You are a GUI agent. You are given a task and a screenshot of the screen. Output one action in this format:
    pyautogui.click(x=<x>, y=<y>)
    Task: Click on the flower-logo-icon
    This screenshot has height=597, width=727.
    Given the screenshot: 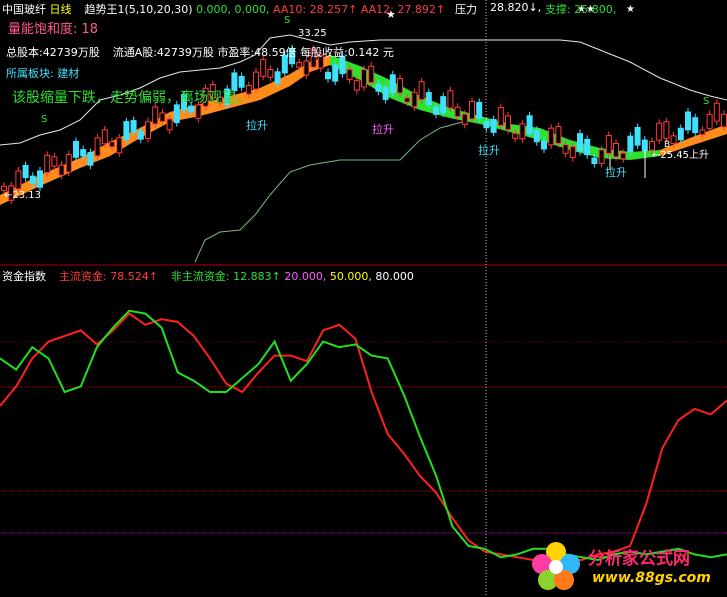 What is the action you would take?
    pyautogui.click(x=556, y=566)
    